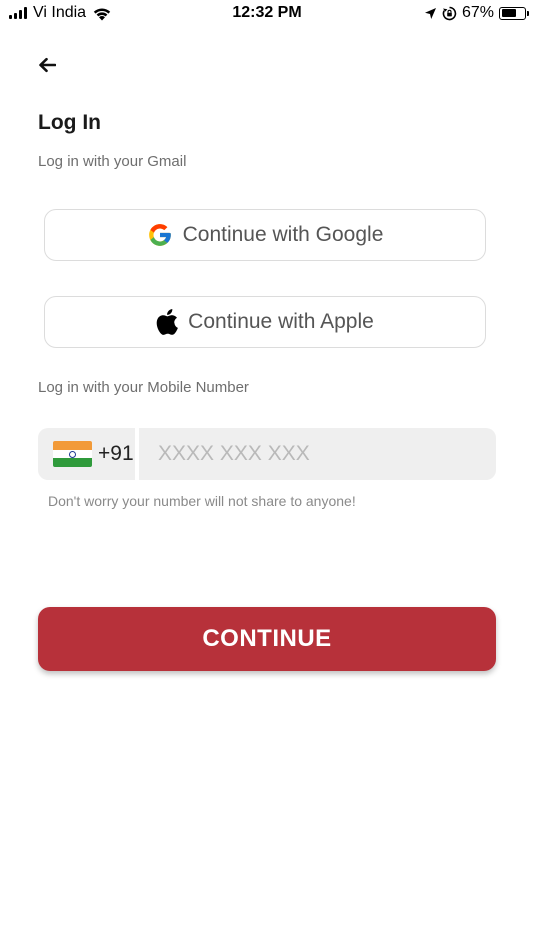 This screenshot has height=950, width=534. What do you see at coordinates (267, 14) in the screenshot?
I see `status-bar: Vi India 12:32 PM 67%` at bounding box center [267, 14].